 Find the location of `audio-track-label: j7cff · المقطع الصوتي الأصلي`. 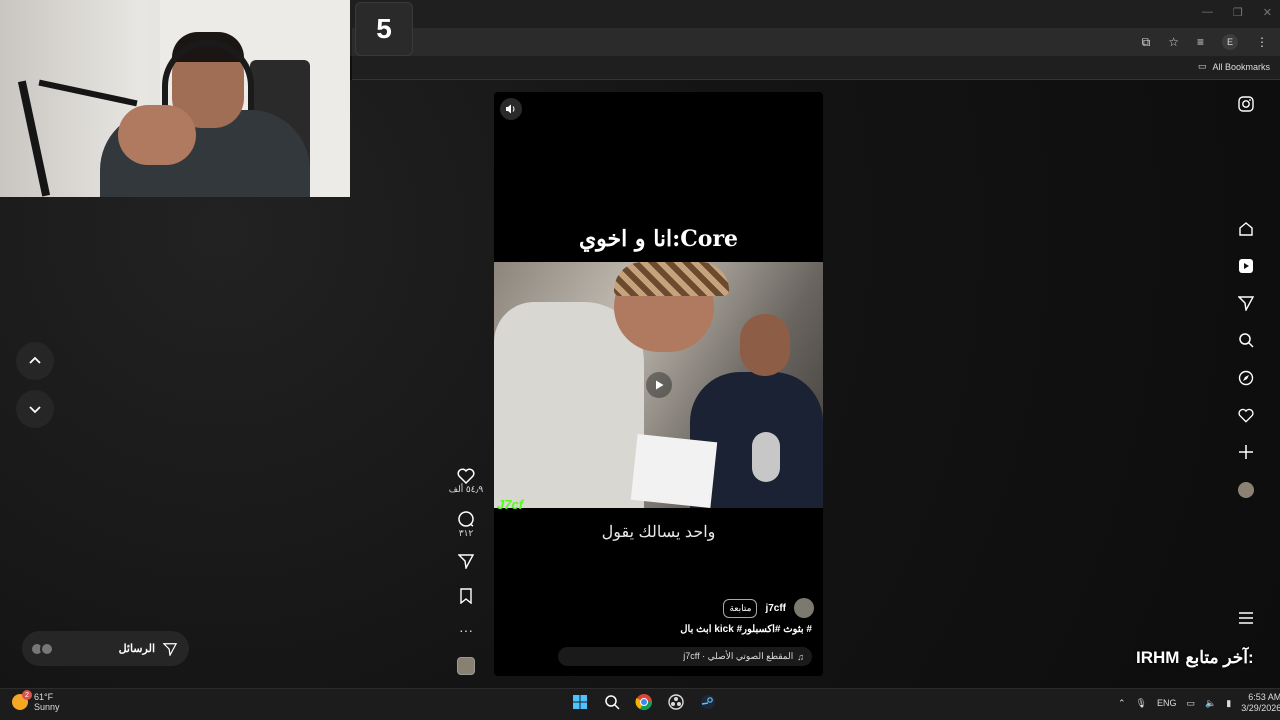

audio-track-label: j7cff · المقطع الصوتي الأصلي is located at coordinates (738, 656).